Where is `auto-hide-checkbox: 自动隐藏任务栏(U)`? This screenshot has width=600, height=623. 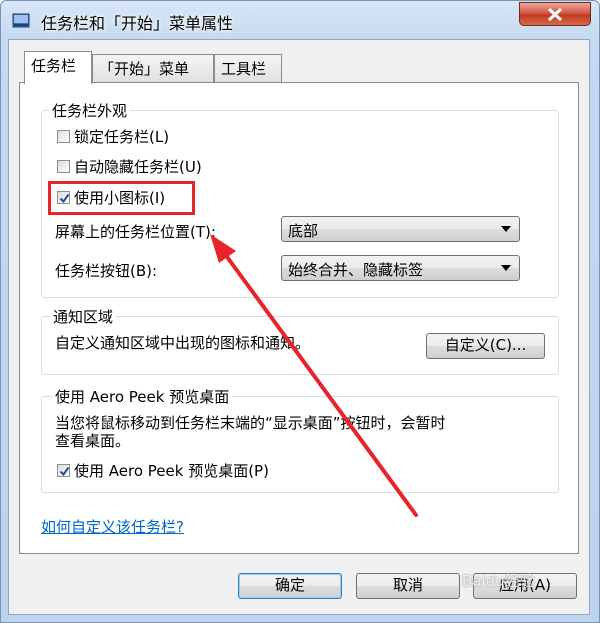
auto-hide-checkbox: 自动隐藏任务栏(U) is located at coordinates (129, 166).